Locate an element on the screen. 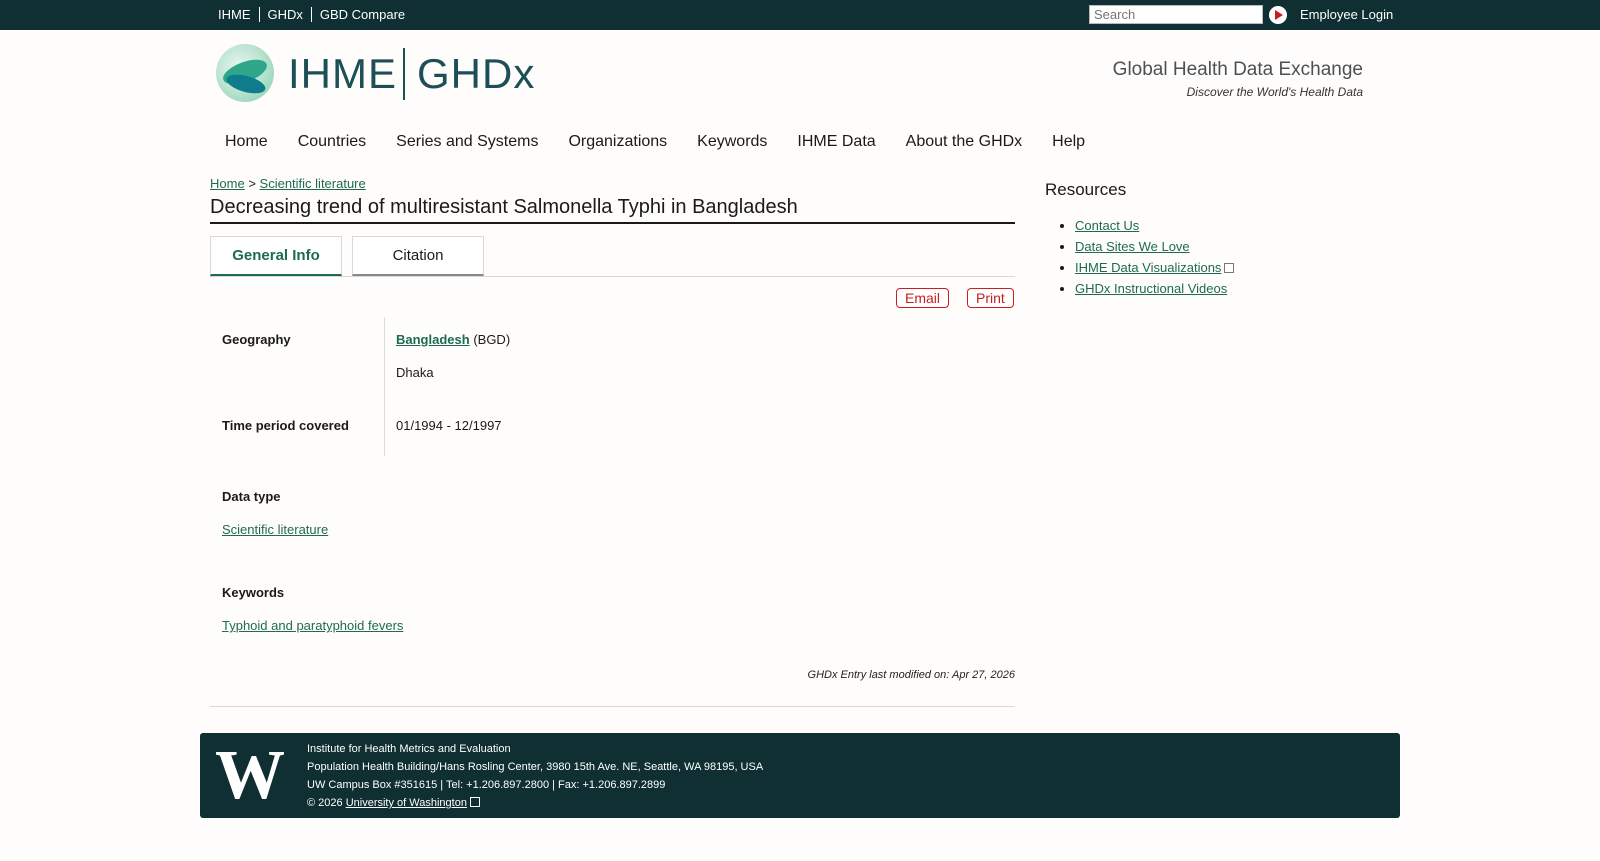 This screenshot has width=1600, height=861. time-period-value: 01/1994 - 12/1997 is located at coordinates (449, 425).